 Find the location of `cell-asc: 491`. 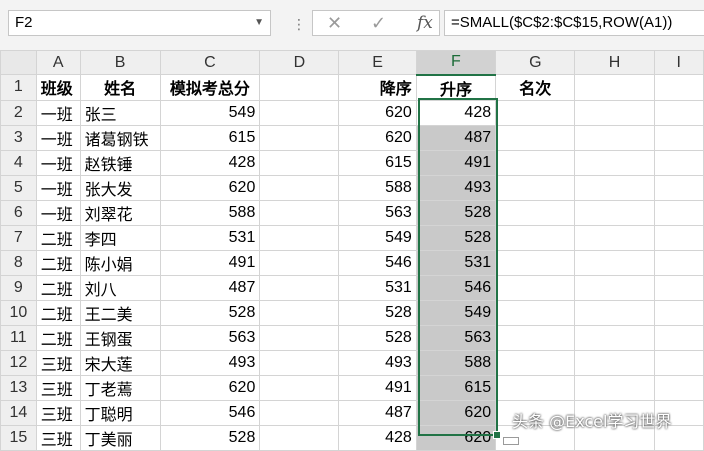

cell-asc: 491 is located at coordinates (456, 162).